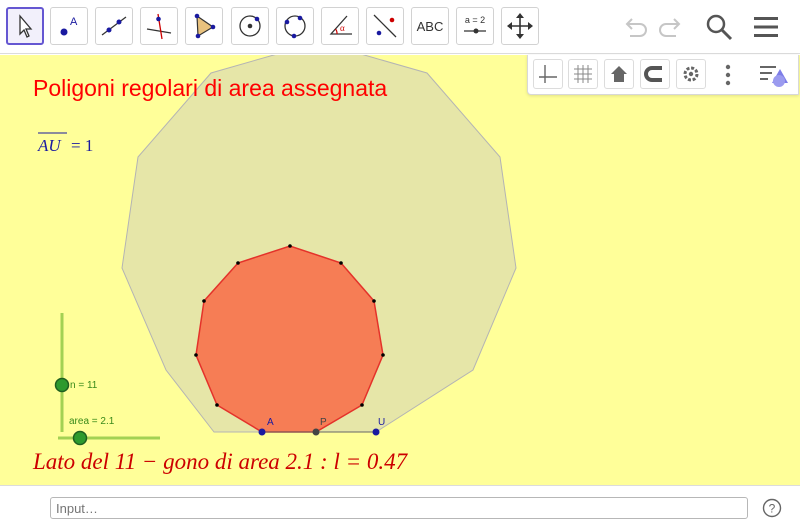 This screenshot has height=530, width=800. I want to click on undo-button, so click(635, 27).